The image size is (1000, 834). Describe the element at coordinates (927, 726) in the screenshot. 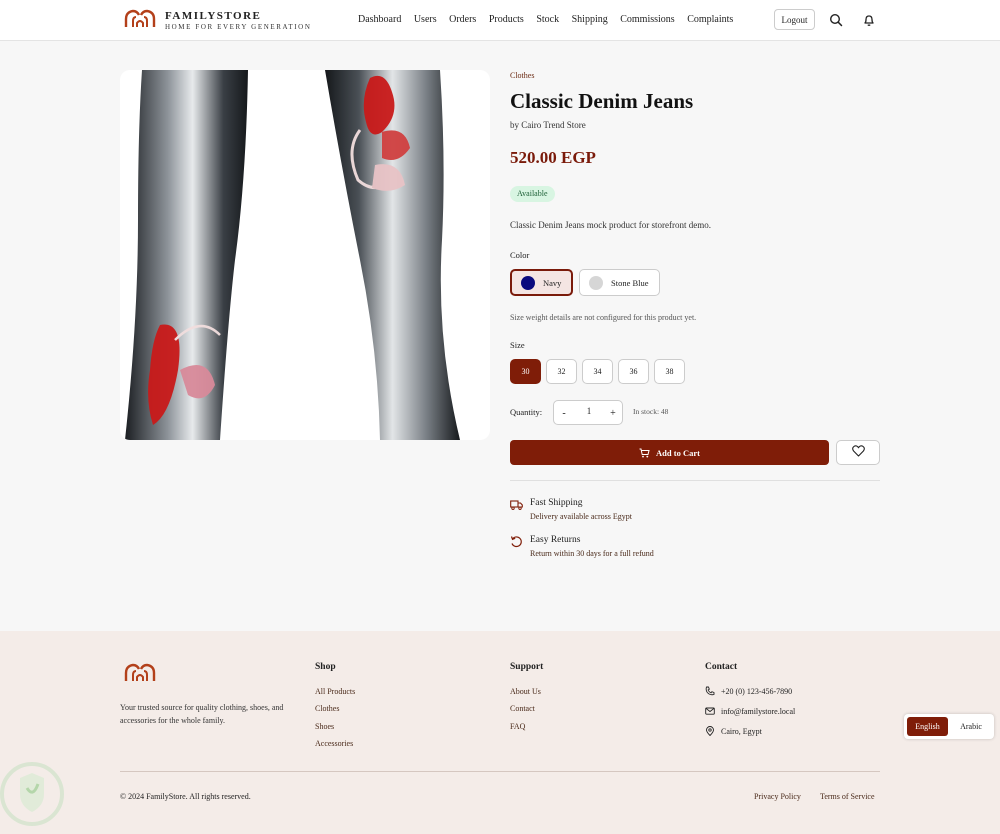

I see `language-english-button: English` at that location.